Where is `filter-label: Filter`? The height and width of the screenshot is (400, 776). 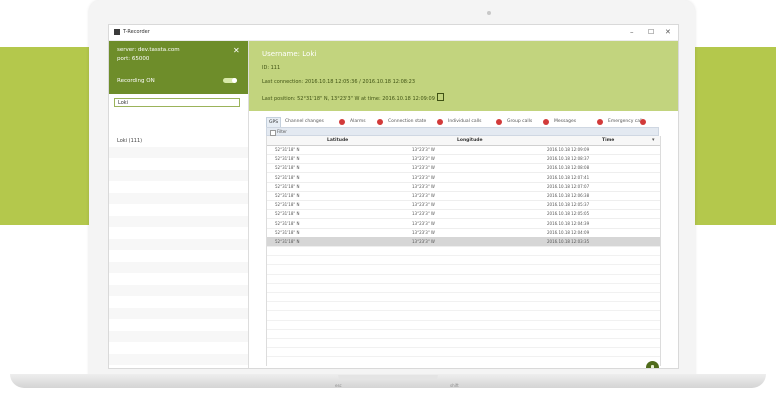
filter-label: Filter is located at coordinates (282, 131).